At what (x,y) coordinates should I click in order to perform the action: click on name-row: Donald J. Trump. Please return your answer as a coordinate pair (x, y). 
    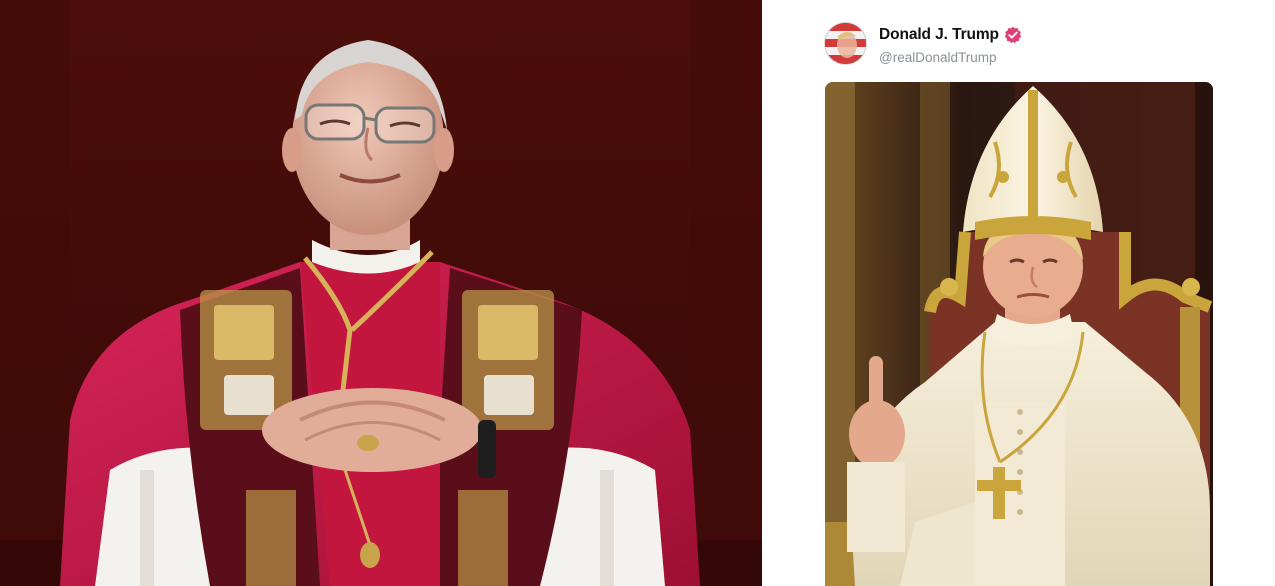
    Looking at the image, I should click on (950, 35).